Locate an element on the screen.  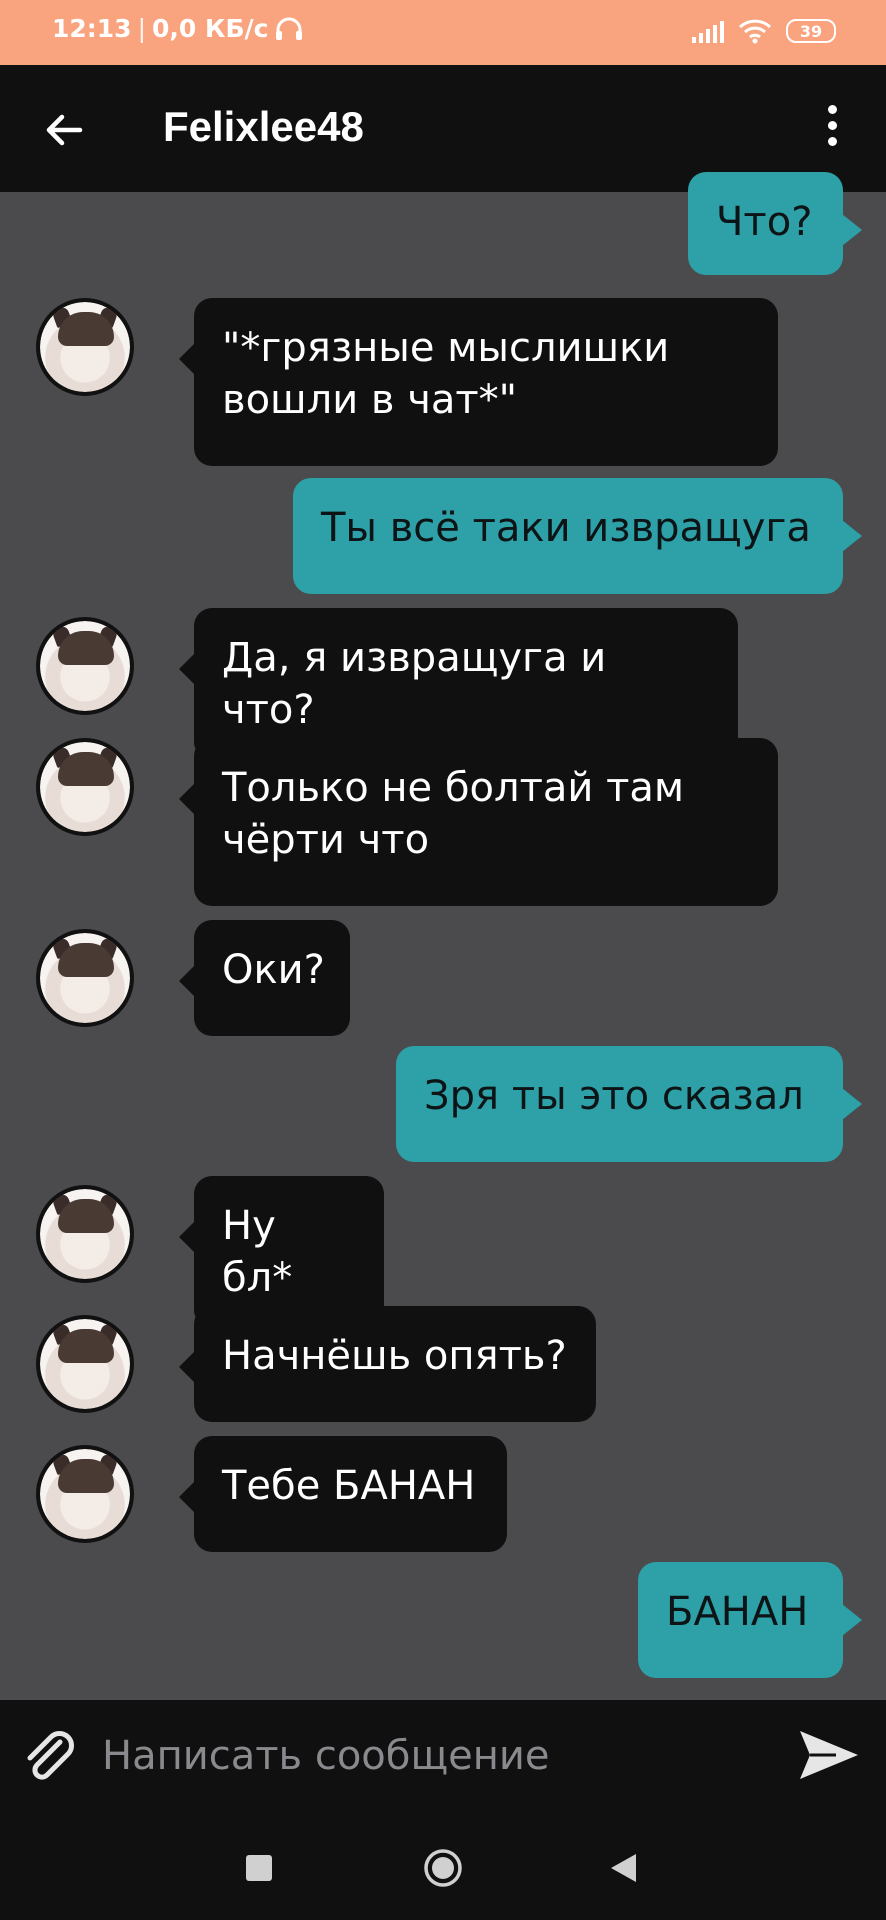
status-bar: 12:13 | 0,0 КБ/с 39 is located at coordinates (443, 32).